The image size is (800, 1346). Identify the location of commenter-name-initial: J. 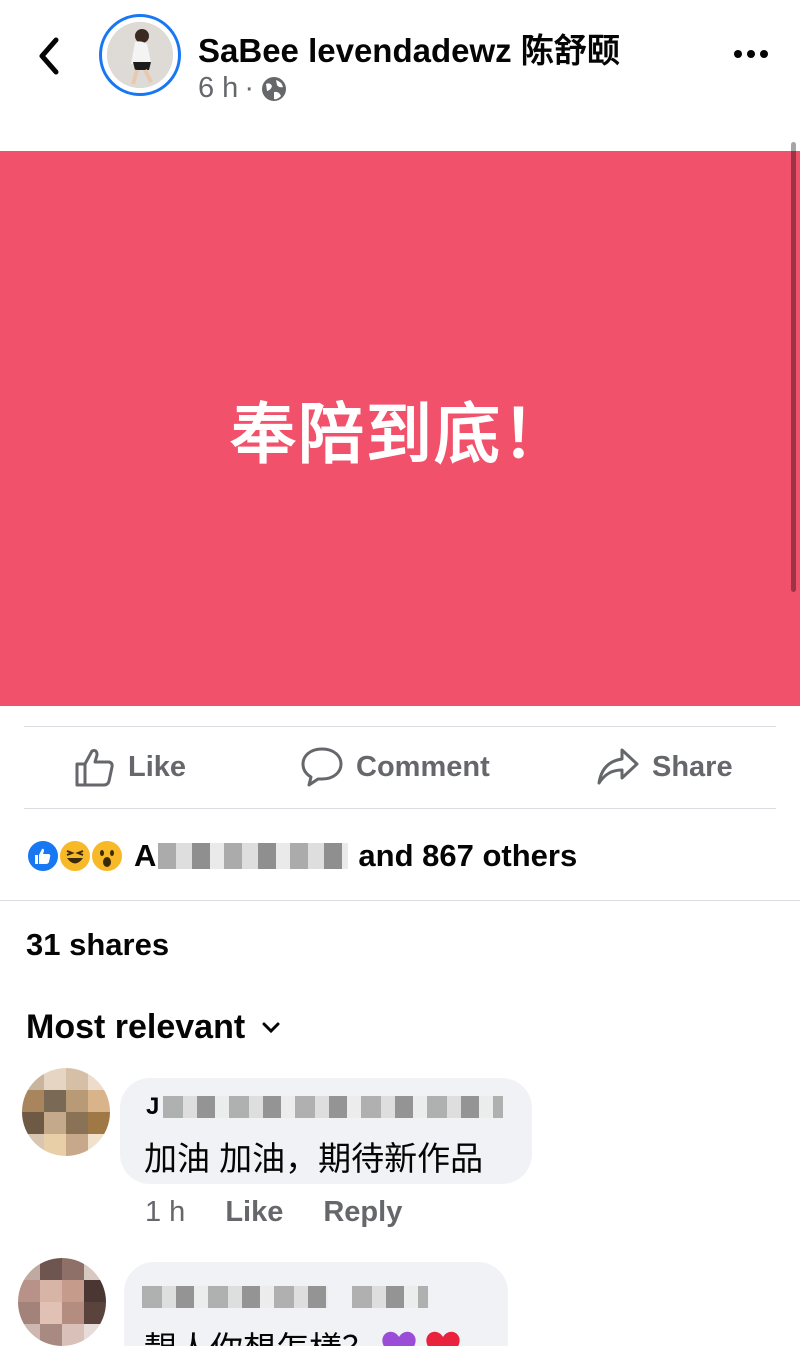
(153, 1106).